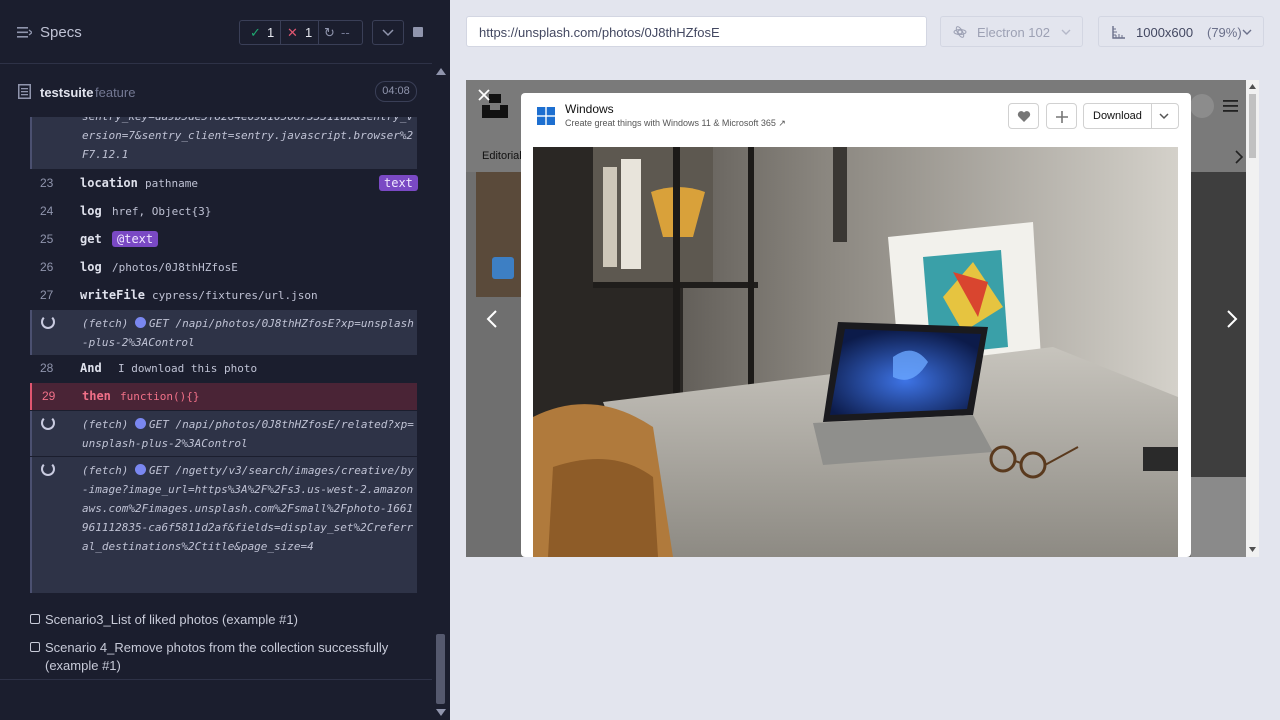 This screenshot has height=720, width=1280. Describe the element at coordinates (696, 31) in the screenshot. I see `url-bar: https://unsplash.com/photos/0J8thHZfosE` at that location.